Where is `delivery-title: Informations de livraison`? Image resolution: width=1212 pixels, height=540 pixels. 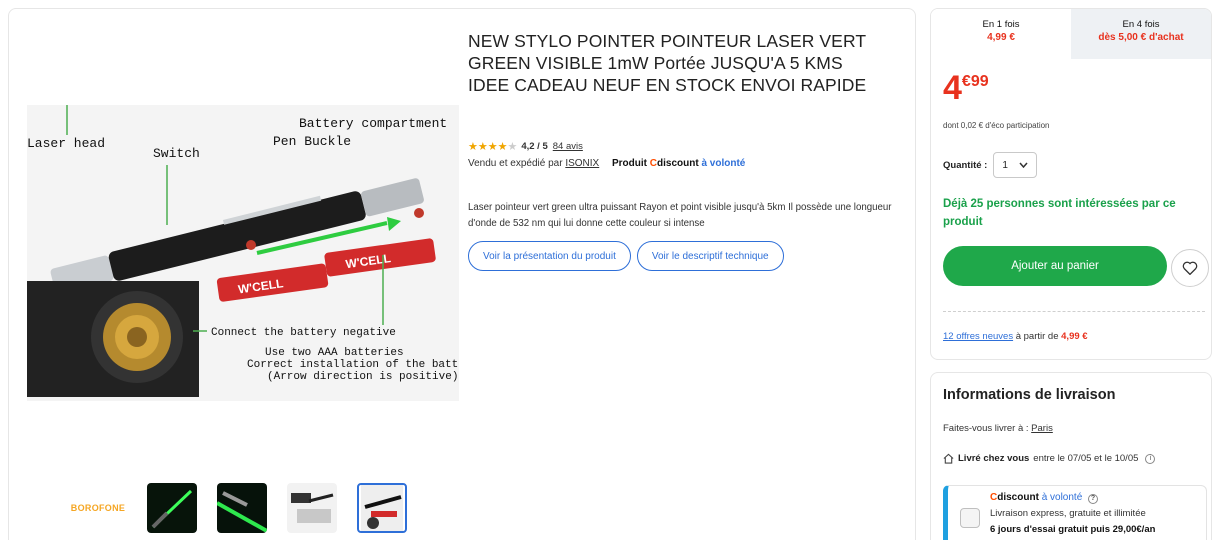
delivery-title: Informations de livraison is located at coordinates (1029, 395).